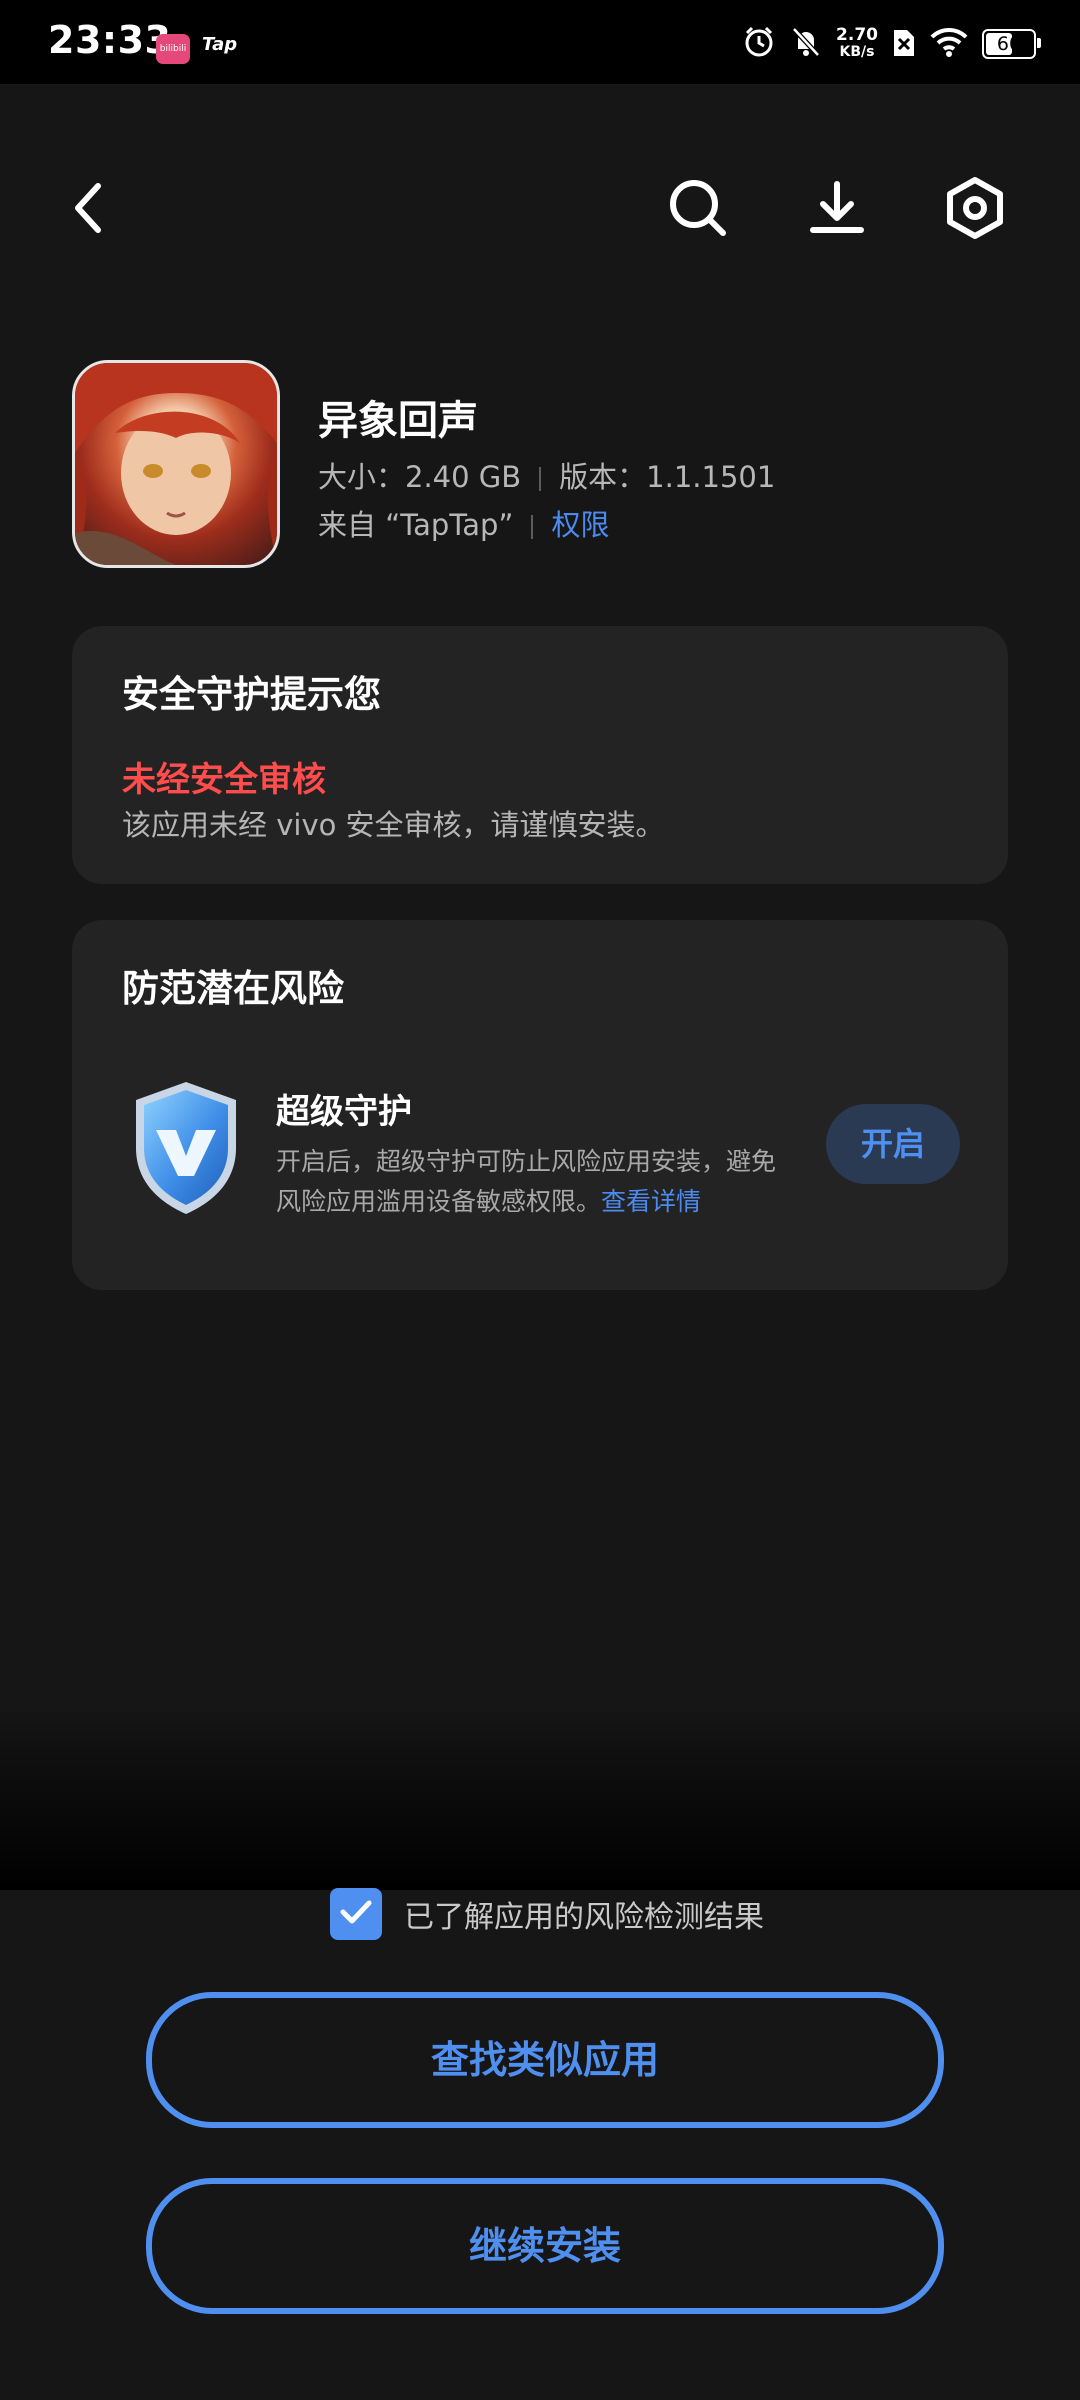  I want to click on checkmark-icon, so click(356, 1914).